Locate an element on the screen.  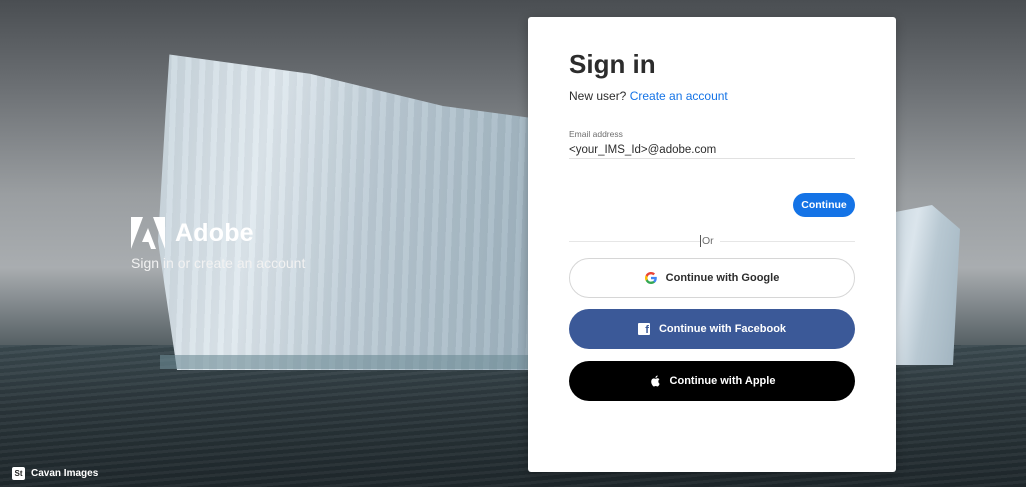
email-label: Email address is located at coordinates (596, 134).